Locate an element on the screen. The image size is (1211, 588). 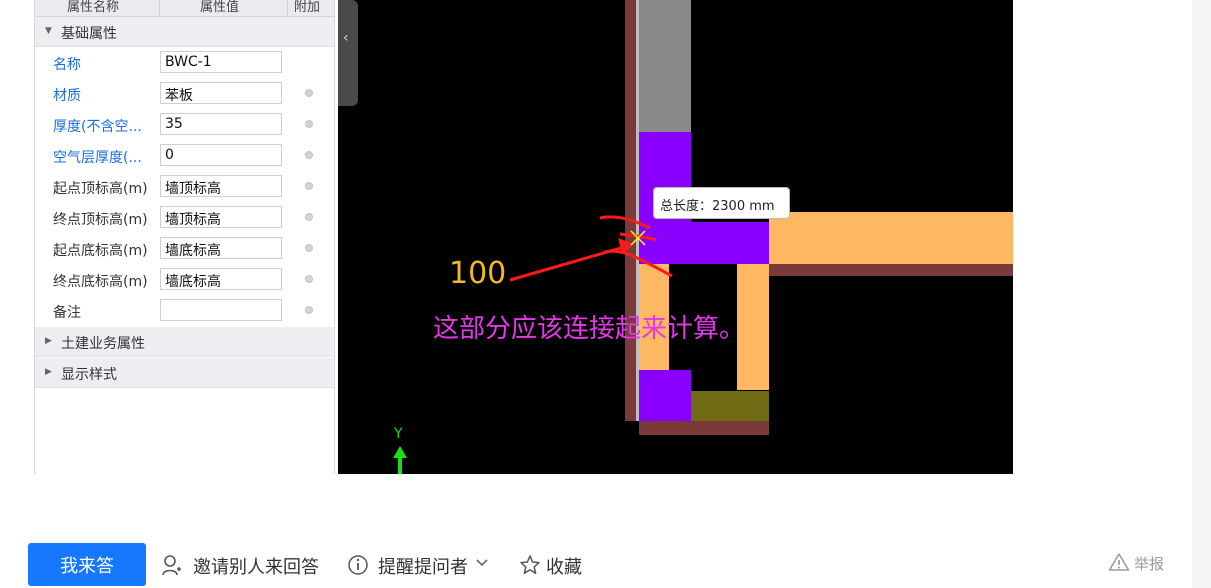
prop-value-material: 苯板 is located at coordinates (221, 93).